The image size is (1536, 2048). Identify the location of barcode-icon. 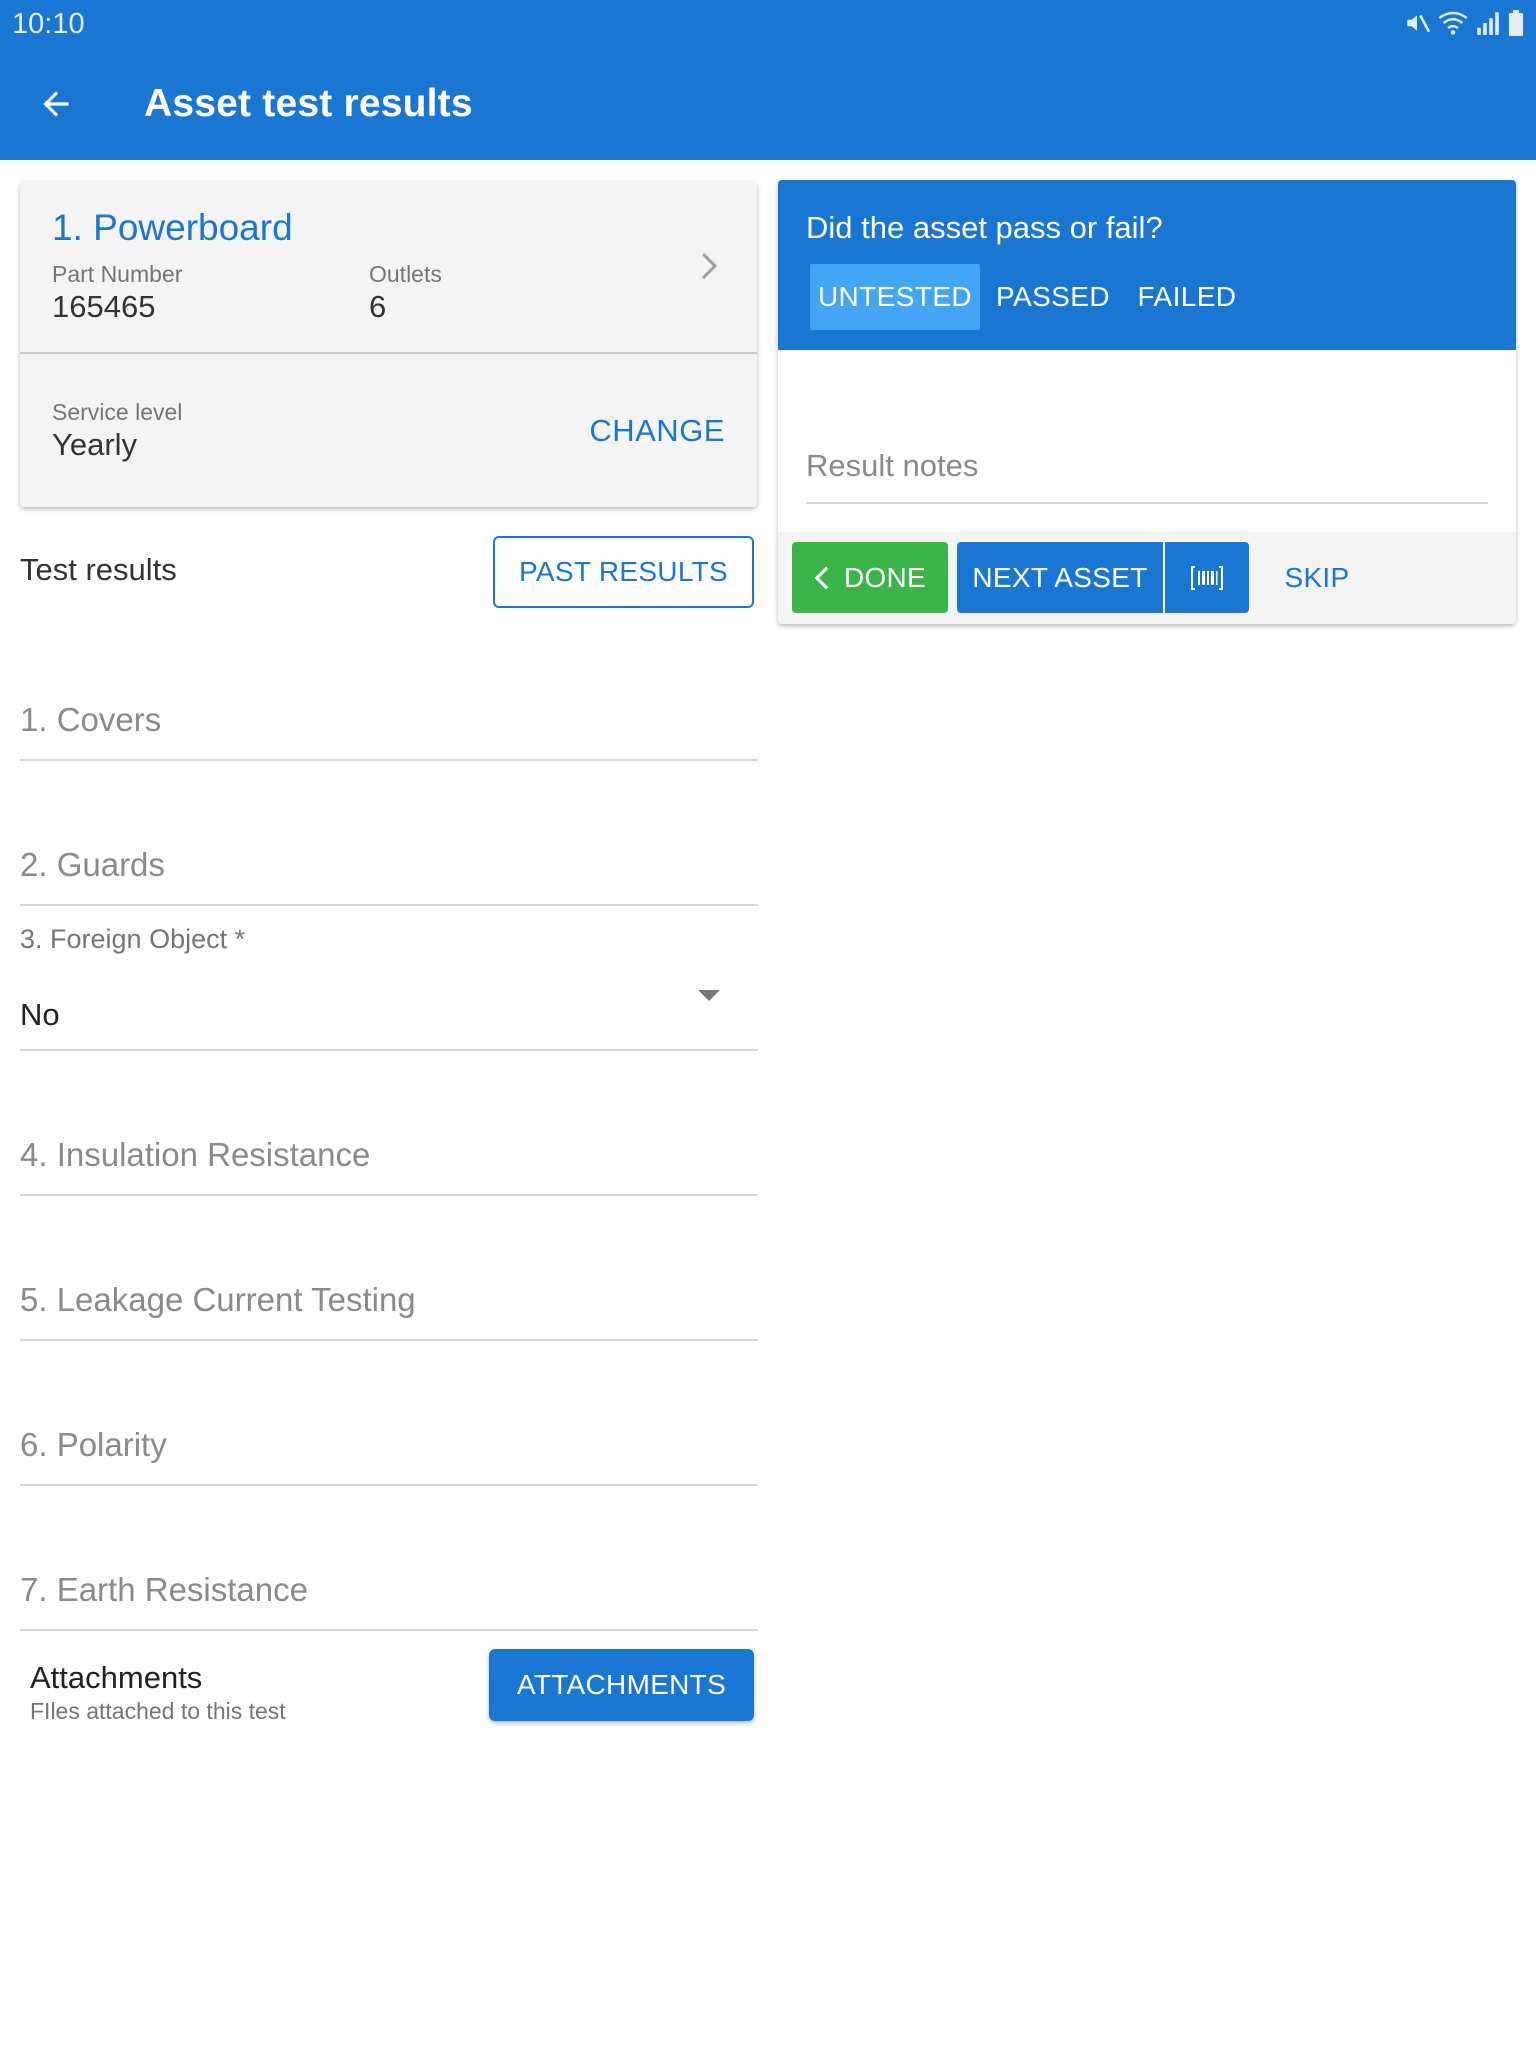
(1207, 577).